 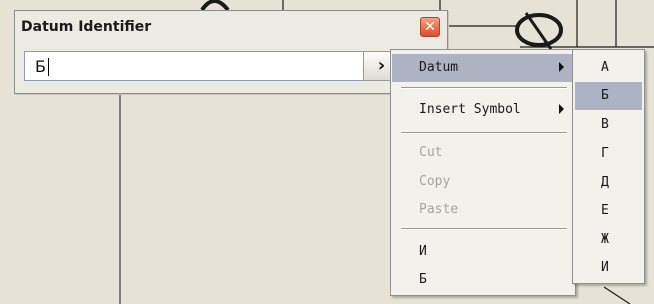 What do you see at coordinates (605, 182) in the screenshot?
I see `submenu-item-label: Д` at bounding box center [605, 182].